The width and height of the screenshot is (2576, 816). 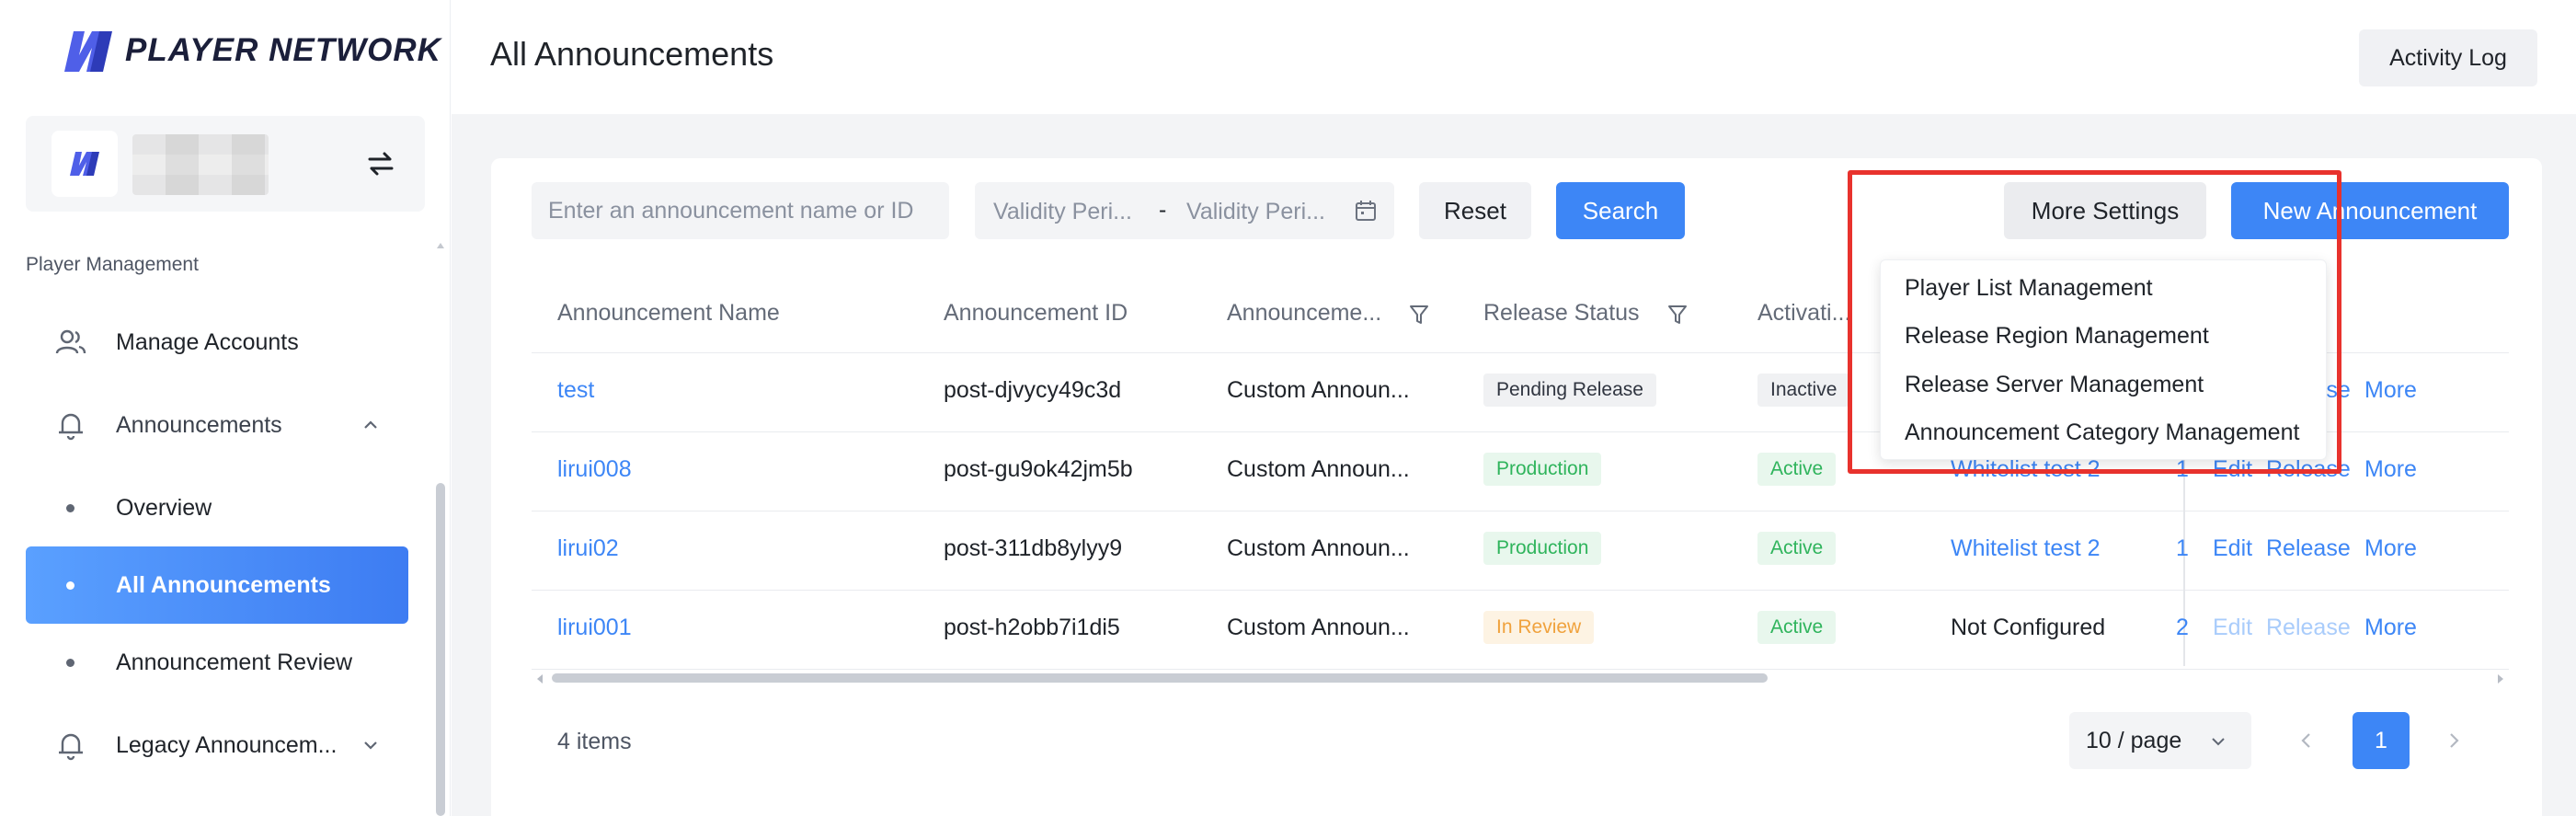 I want to click on release-action-disabled: Release, so click(x=2308, y=627).